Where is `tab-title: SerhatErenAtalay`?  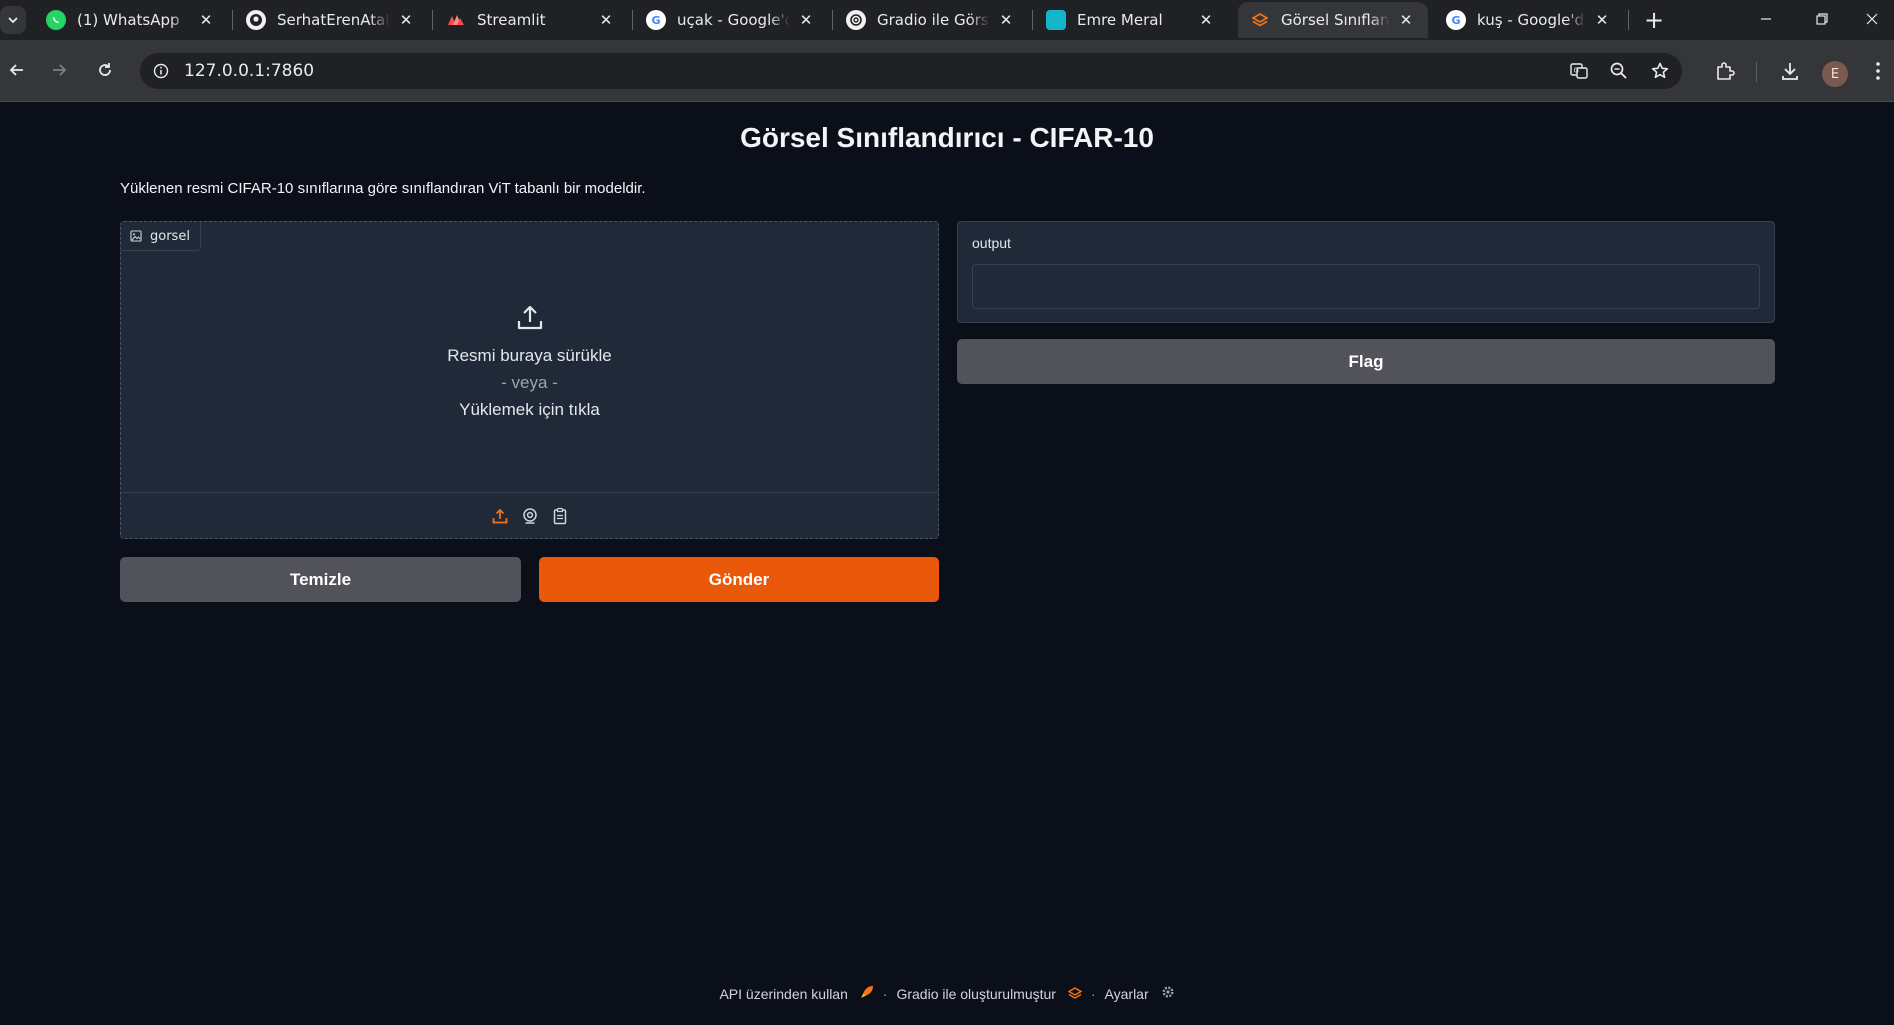 tab-title: SerhatErenAtalay is located at coordinates (333, 20).